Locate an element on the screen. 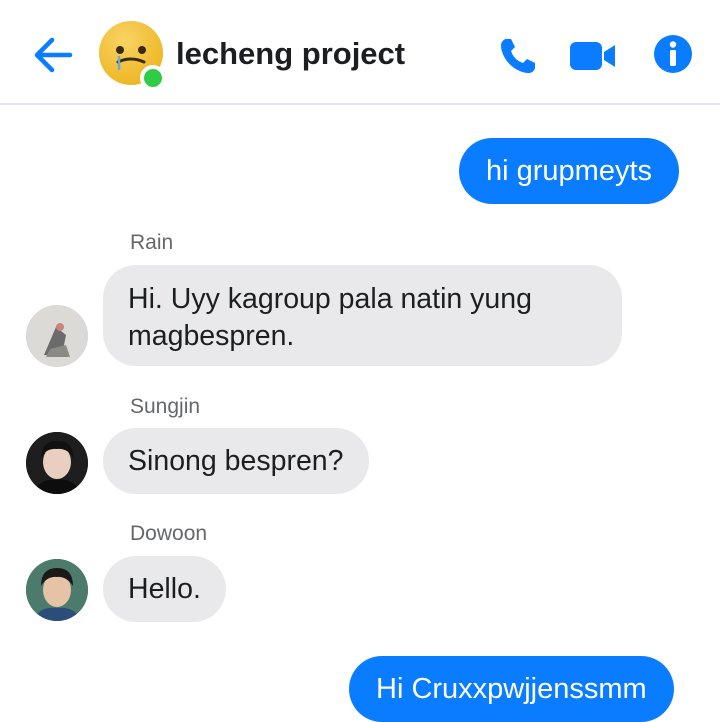  sender-name: Rain is located at coordinates (152, 242).